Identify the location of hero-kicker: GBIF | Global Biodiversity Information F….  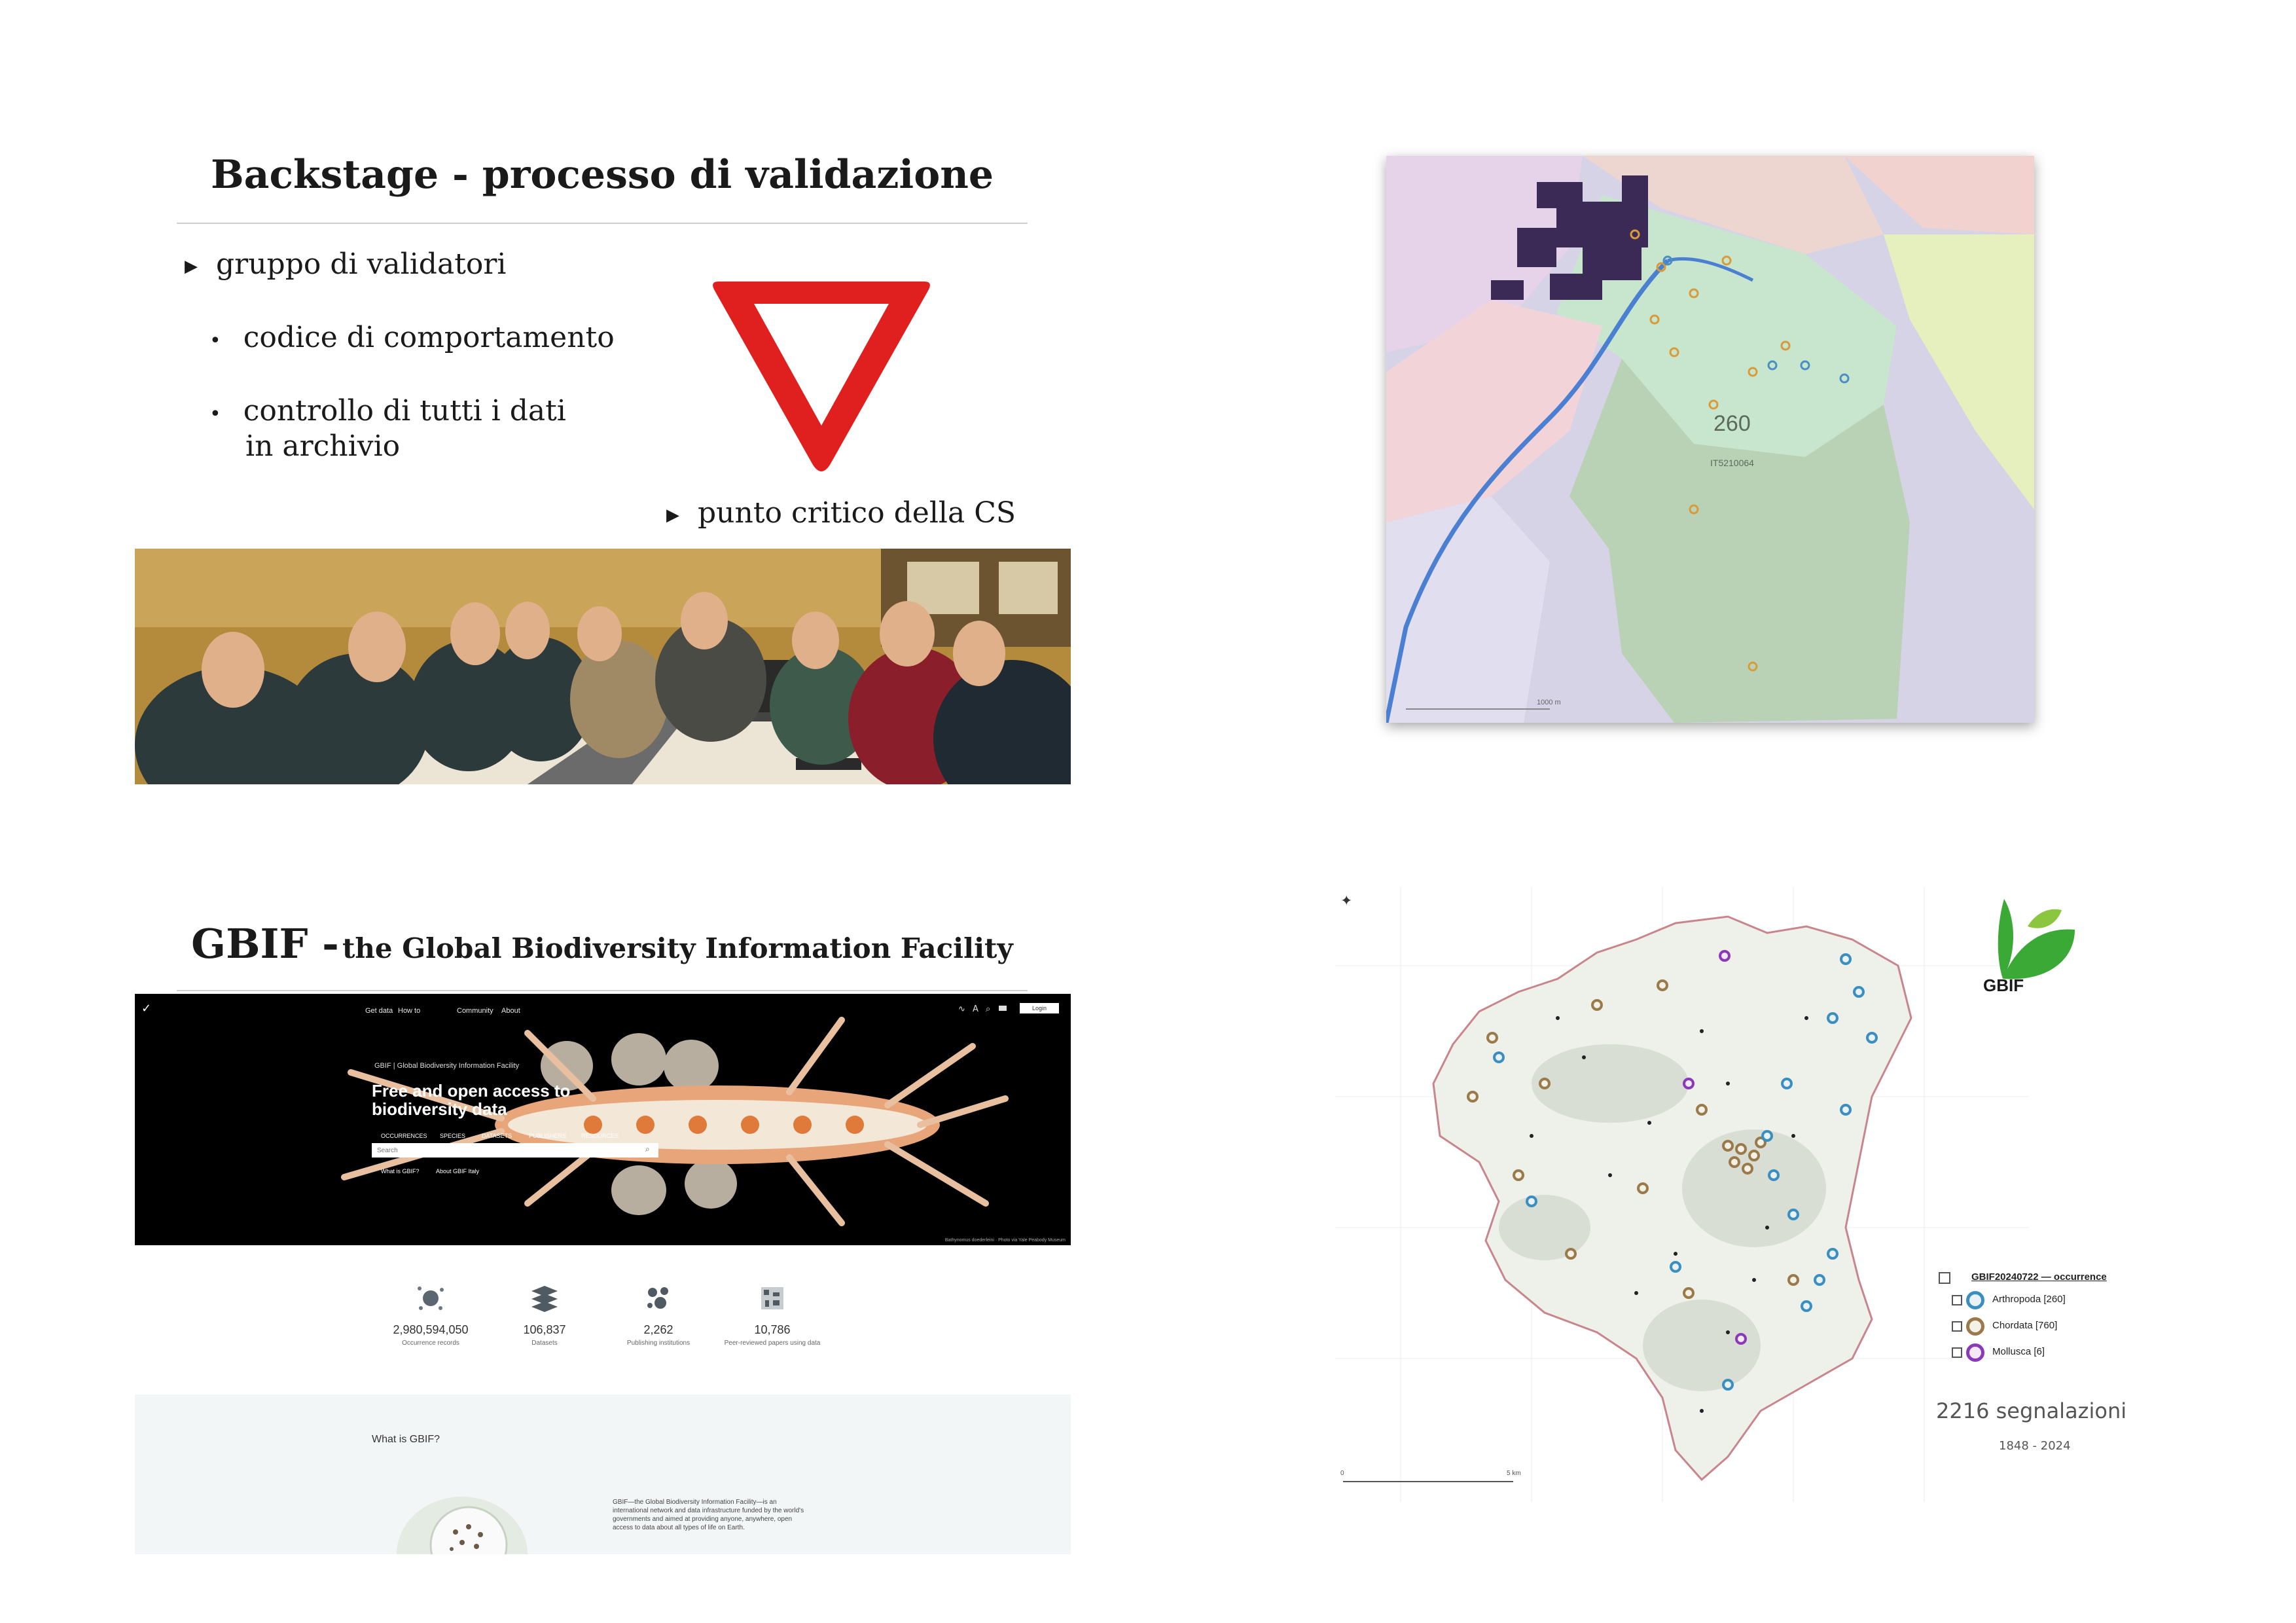
(447, 1066).